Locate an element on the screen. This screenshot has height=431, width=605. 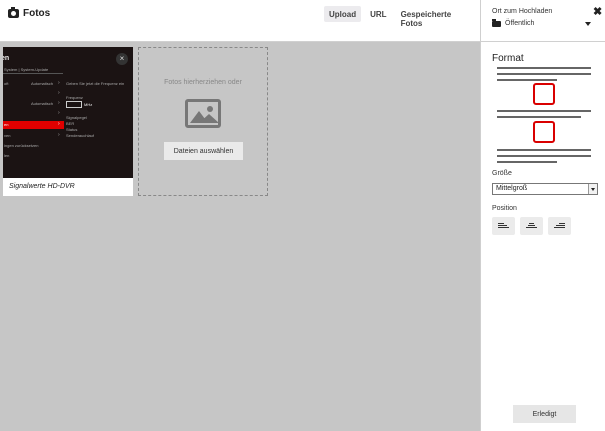
remove-photo-button: × is located at coordinates (122, 59).